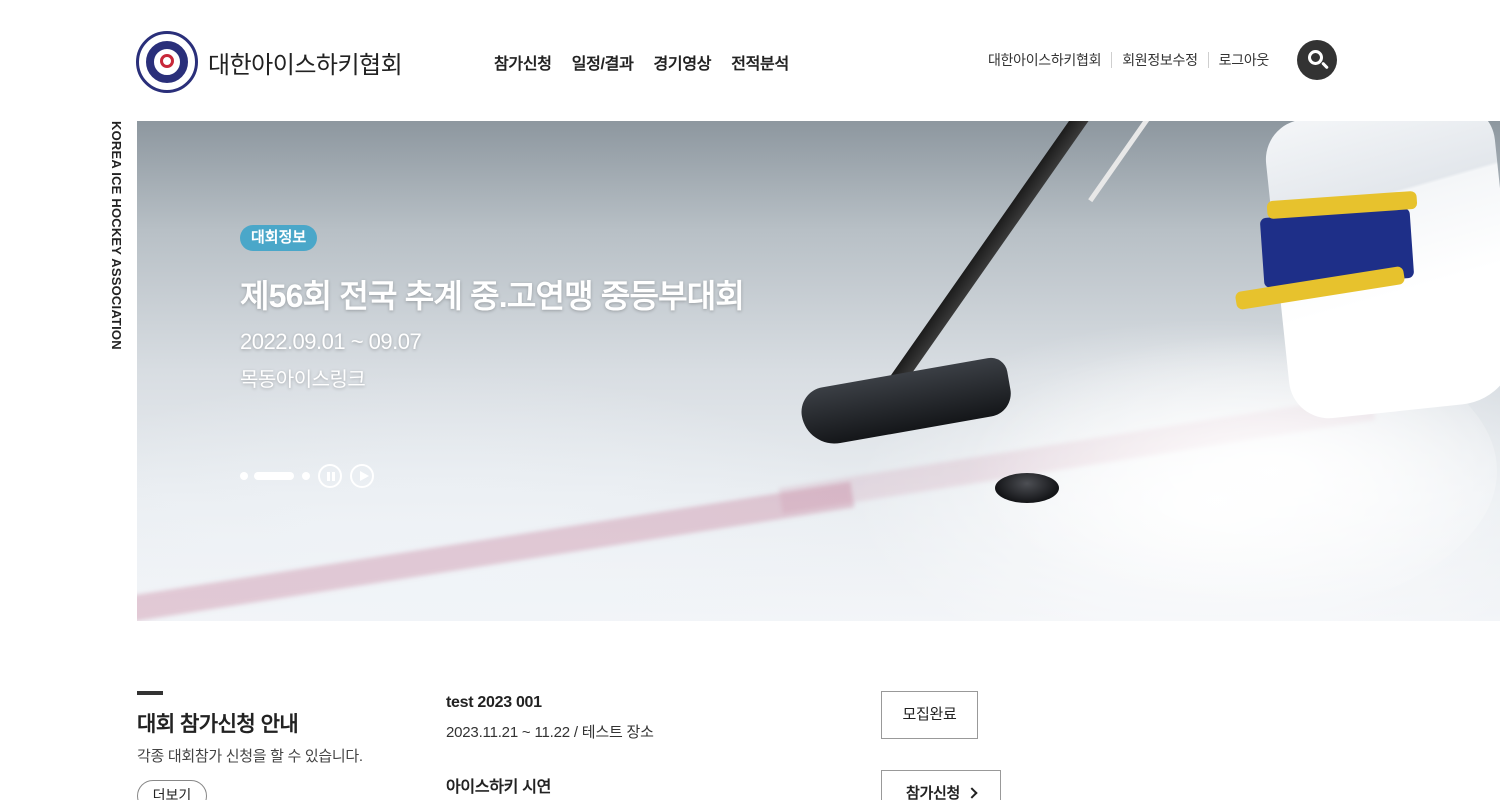 This screenshot has height=800, width=1500. I want to click on section-accent-bar, so click(150, 693).